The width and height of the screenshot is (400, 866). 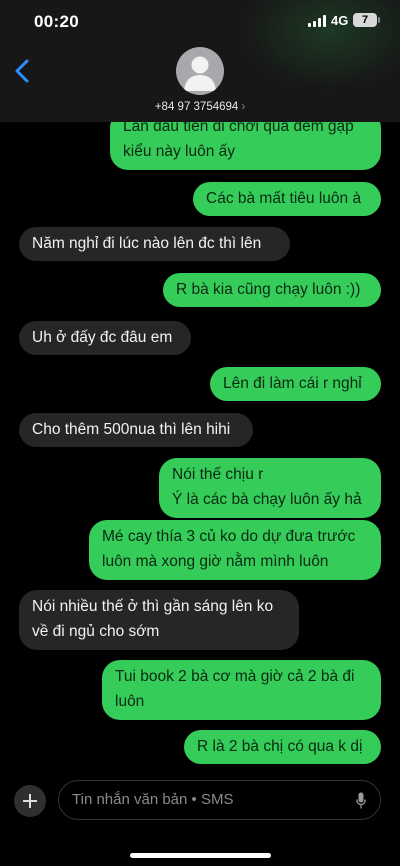 What do you see at coordinates (200, 22) in the screenshot?
I see `status-bar: 00:20 4G 7` at bounding box center [200, 22].